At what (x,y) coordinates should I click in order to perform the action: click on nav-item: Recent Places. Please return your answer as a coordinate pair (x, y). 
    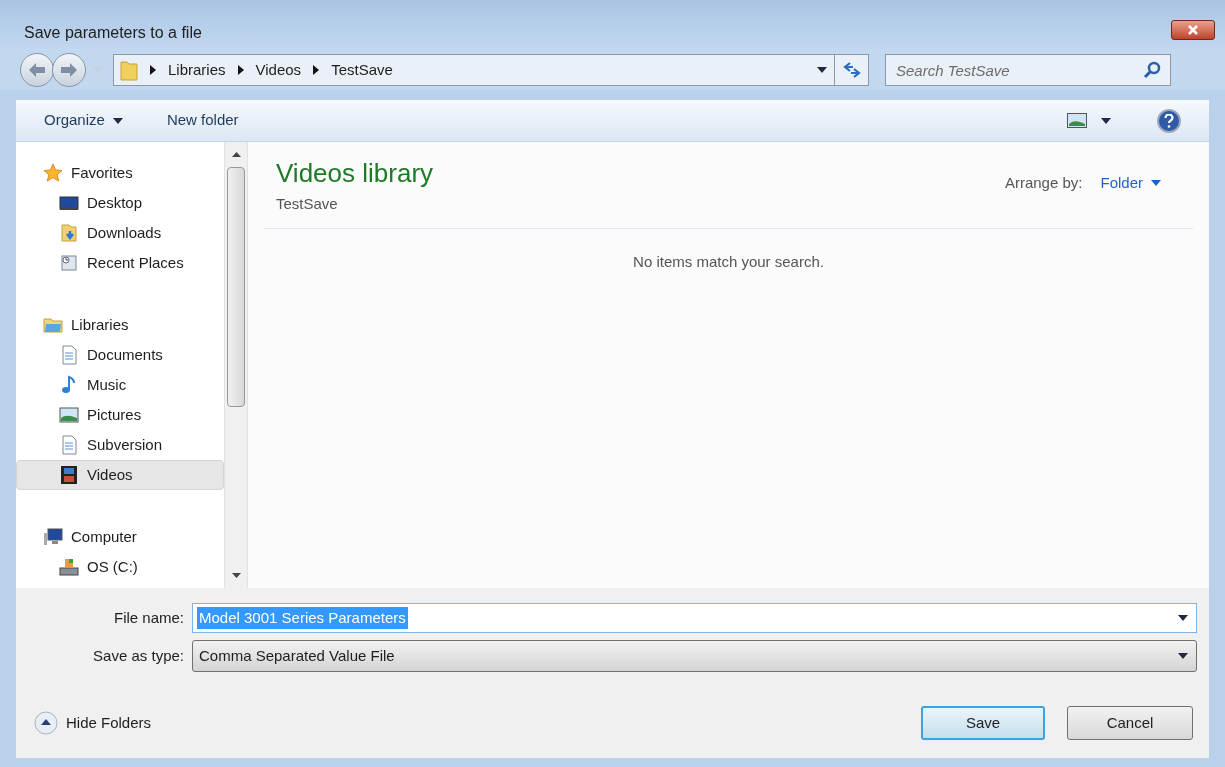
    Looking at the image, I should click on (120, 263).